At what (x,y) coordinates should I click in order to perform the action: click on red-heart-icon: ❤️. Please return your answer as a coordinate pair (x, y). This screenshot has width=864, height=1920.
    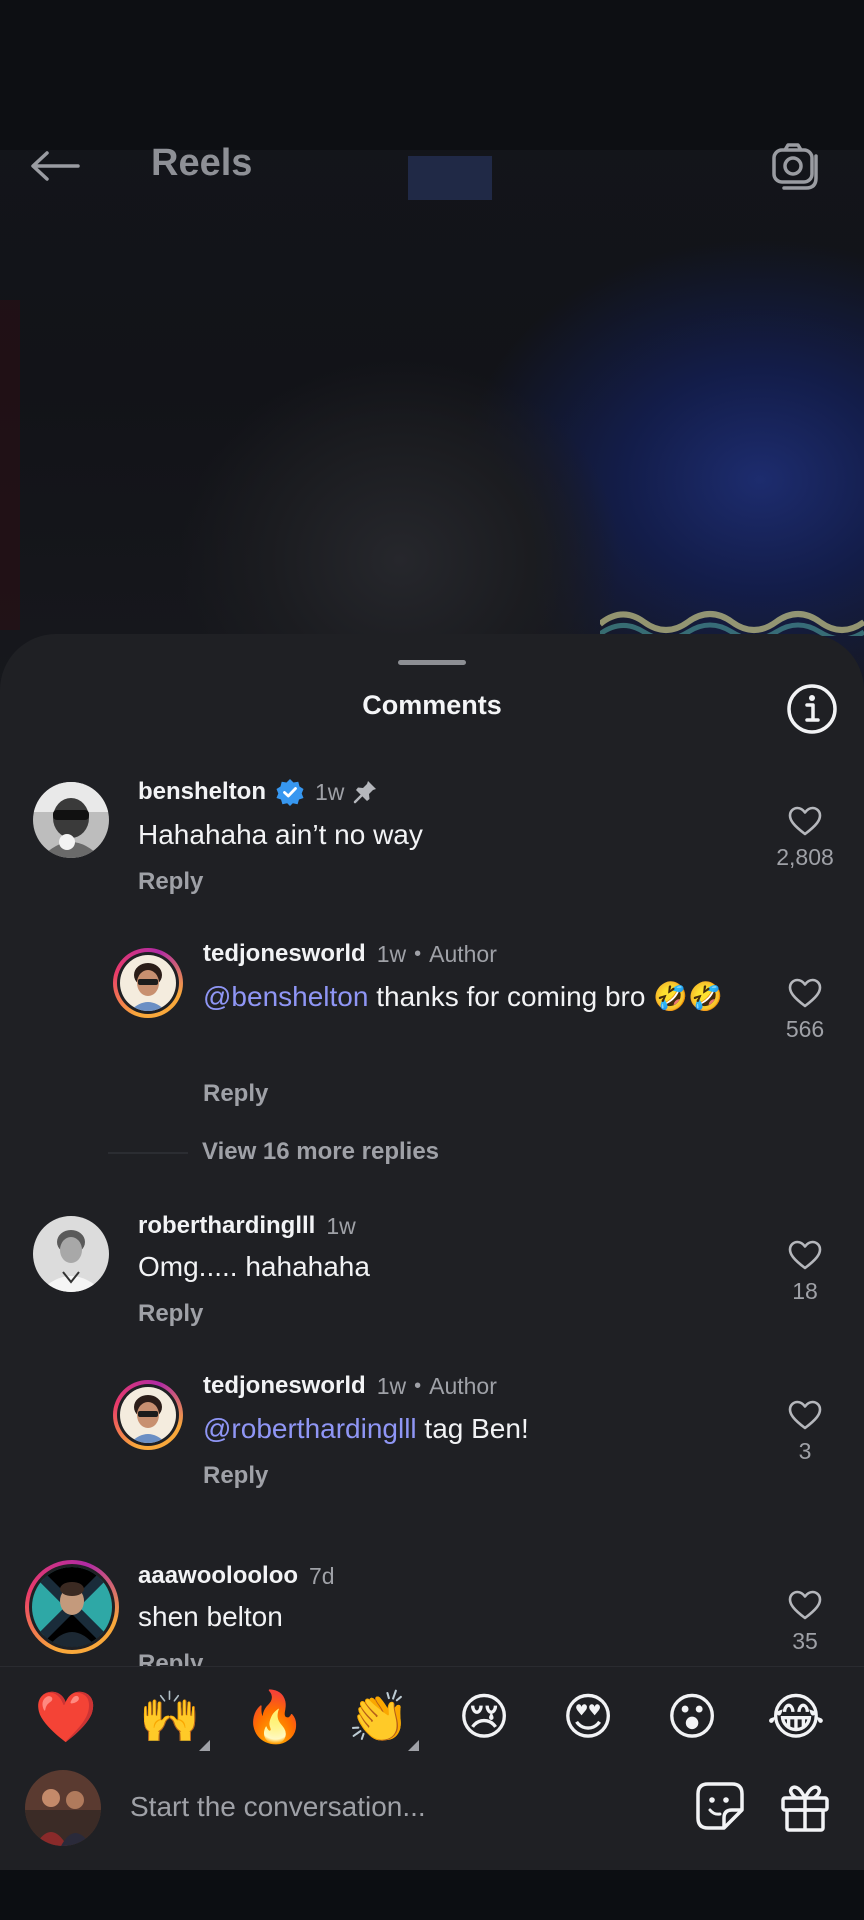
    Looking at the image, I should click on (66, 1717).